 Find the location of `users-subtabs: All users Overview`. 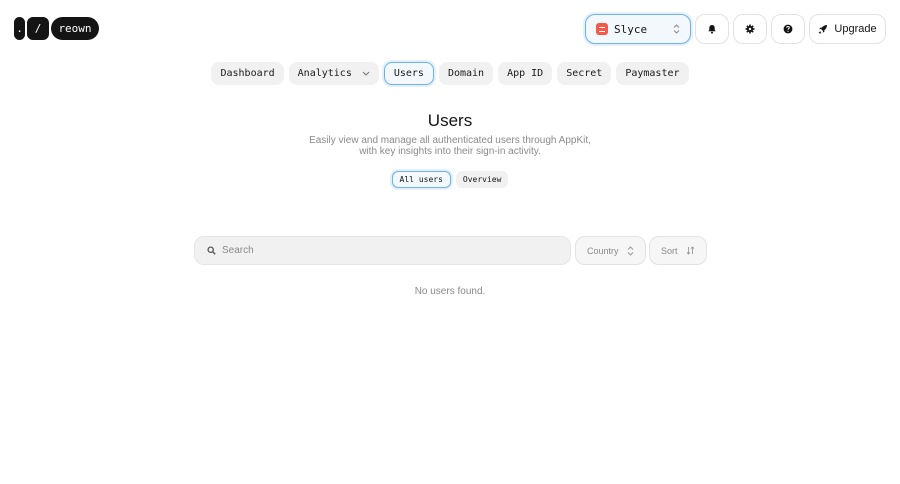

users-subtabs: All users Overview is located at coordinates (450, 179).